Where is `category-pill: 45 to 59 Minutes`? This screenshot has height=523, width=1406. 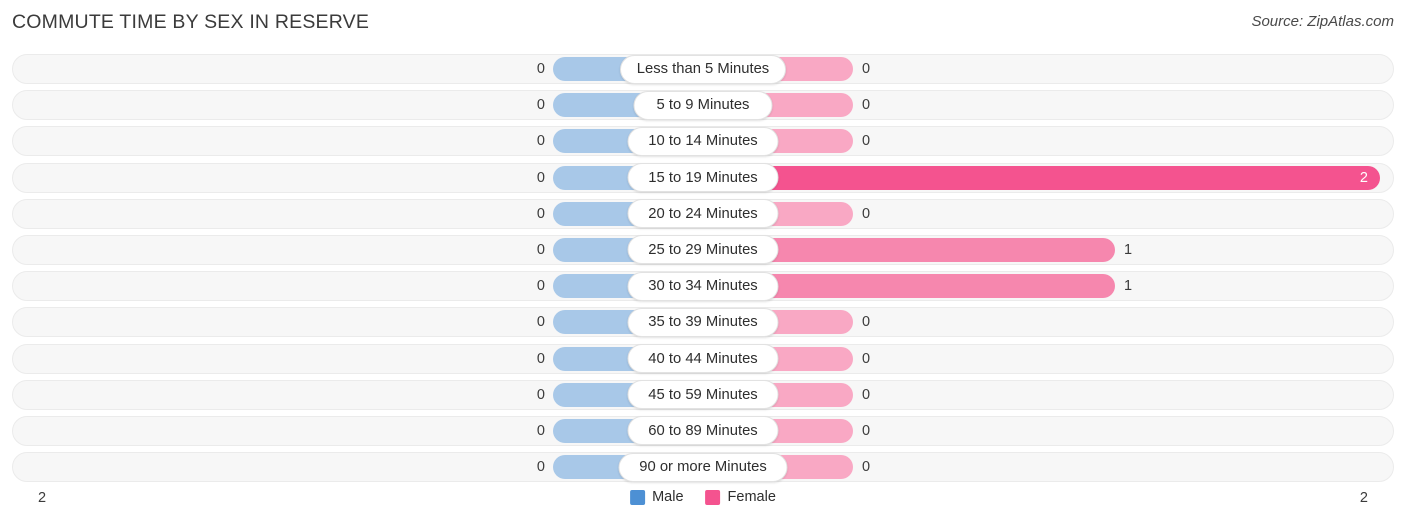 category-pill: 45 to 59 Minutes is located at coordinates (703, 395).